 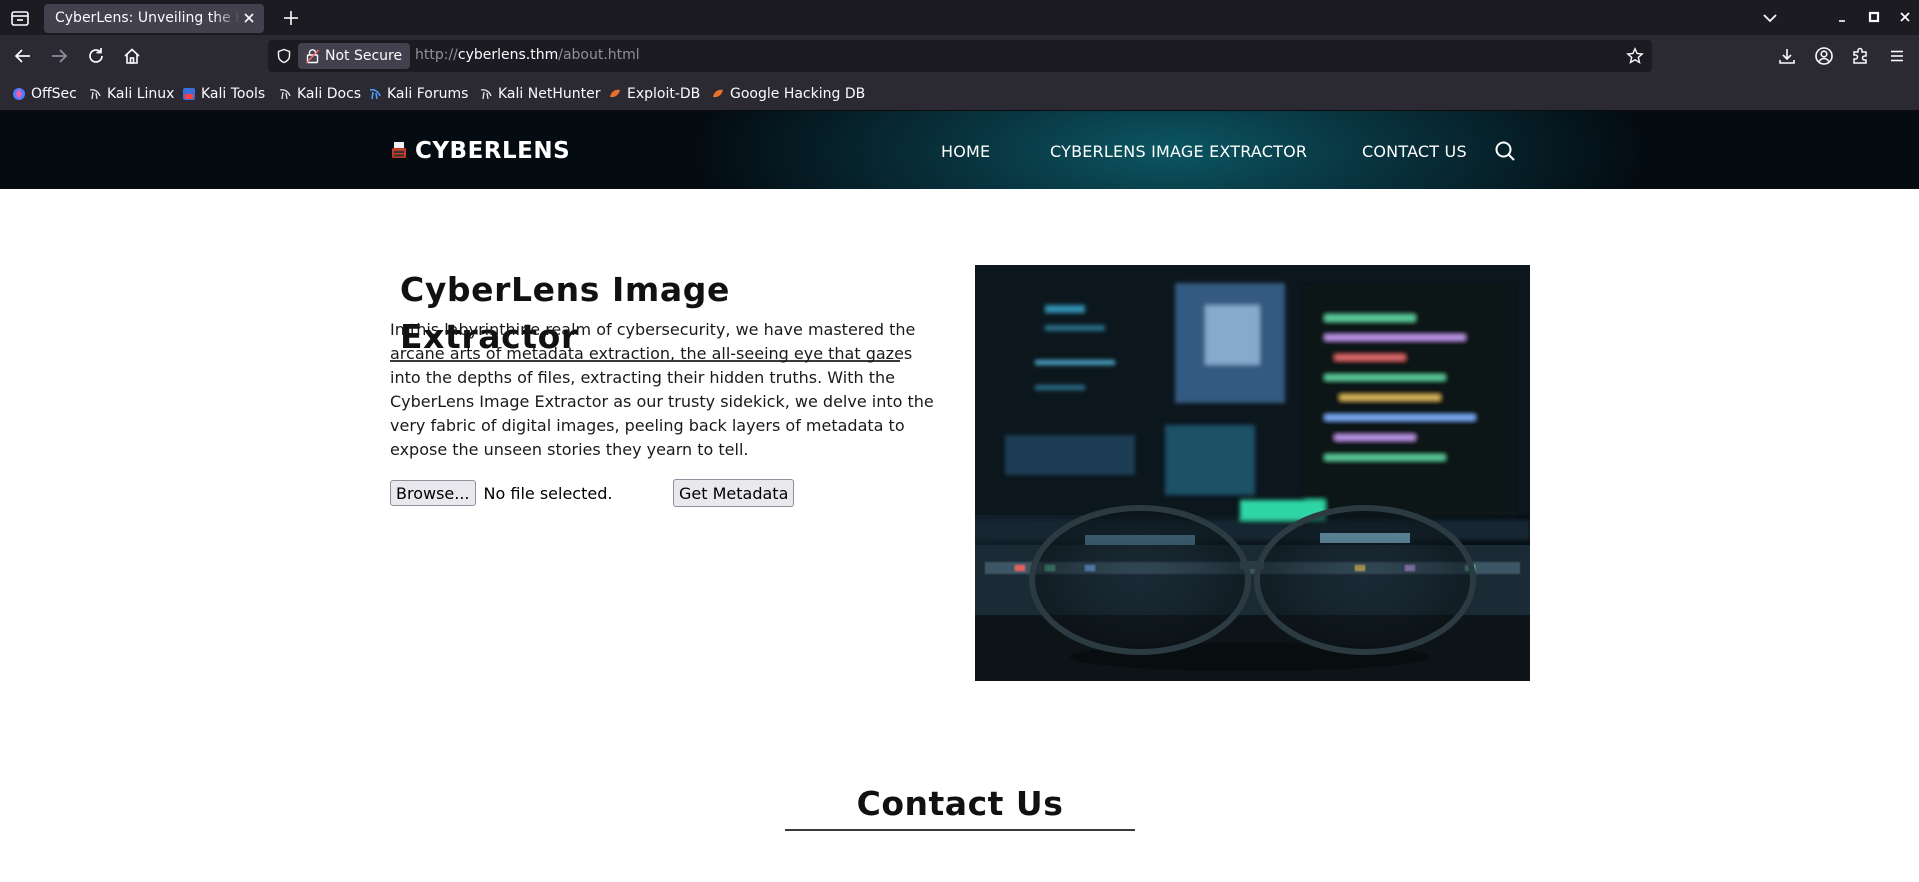 I want to click on forward-arrow-icon, so click(x=59, y=56).